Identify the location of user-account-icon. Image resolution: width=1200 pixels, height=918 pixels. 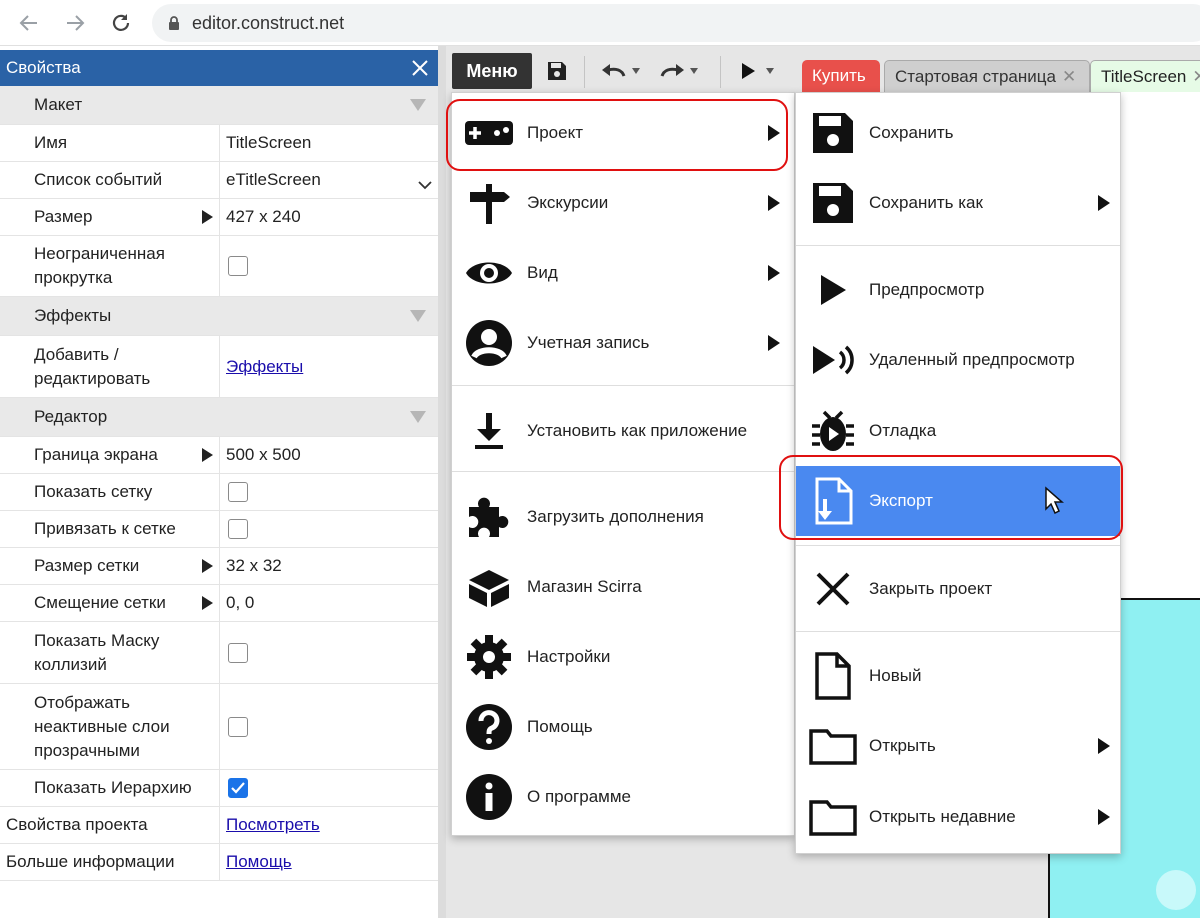
(489, 343).